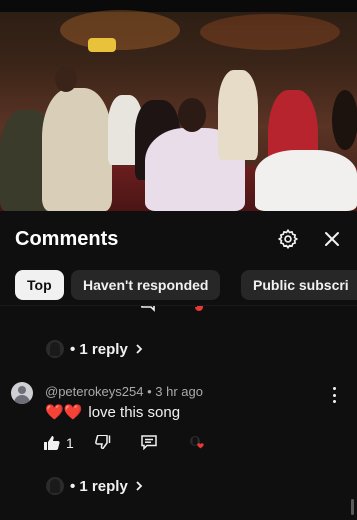  I want to click on creator-heart-button, so click(197, 443).